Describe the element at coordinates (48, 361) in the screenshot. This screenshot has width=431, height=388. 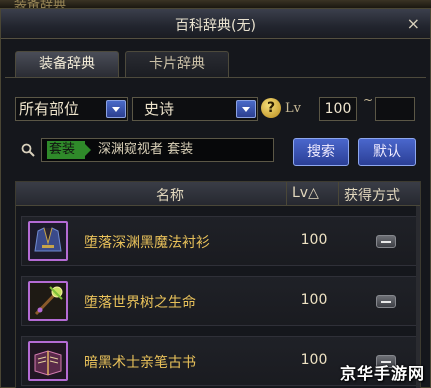
I see `book-icon` at that location.